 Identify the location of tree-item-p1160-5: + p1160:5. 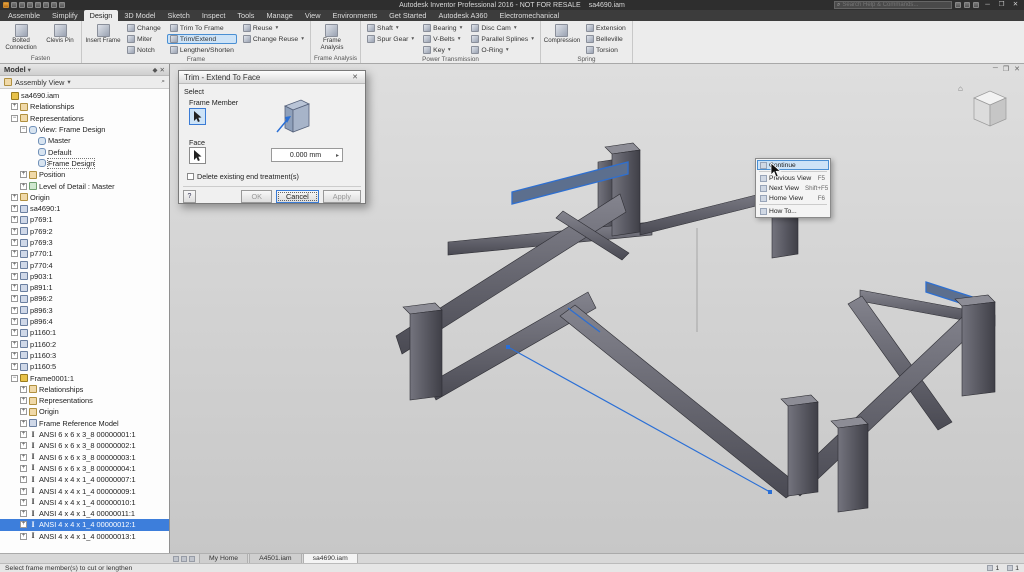
(84, 366).